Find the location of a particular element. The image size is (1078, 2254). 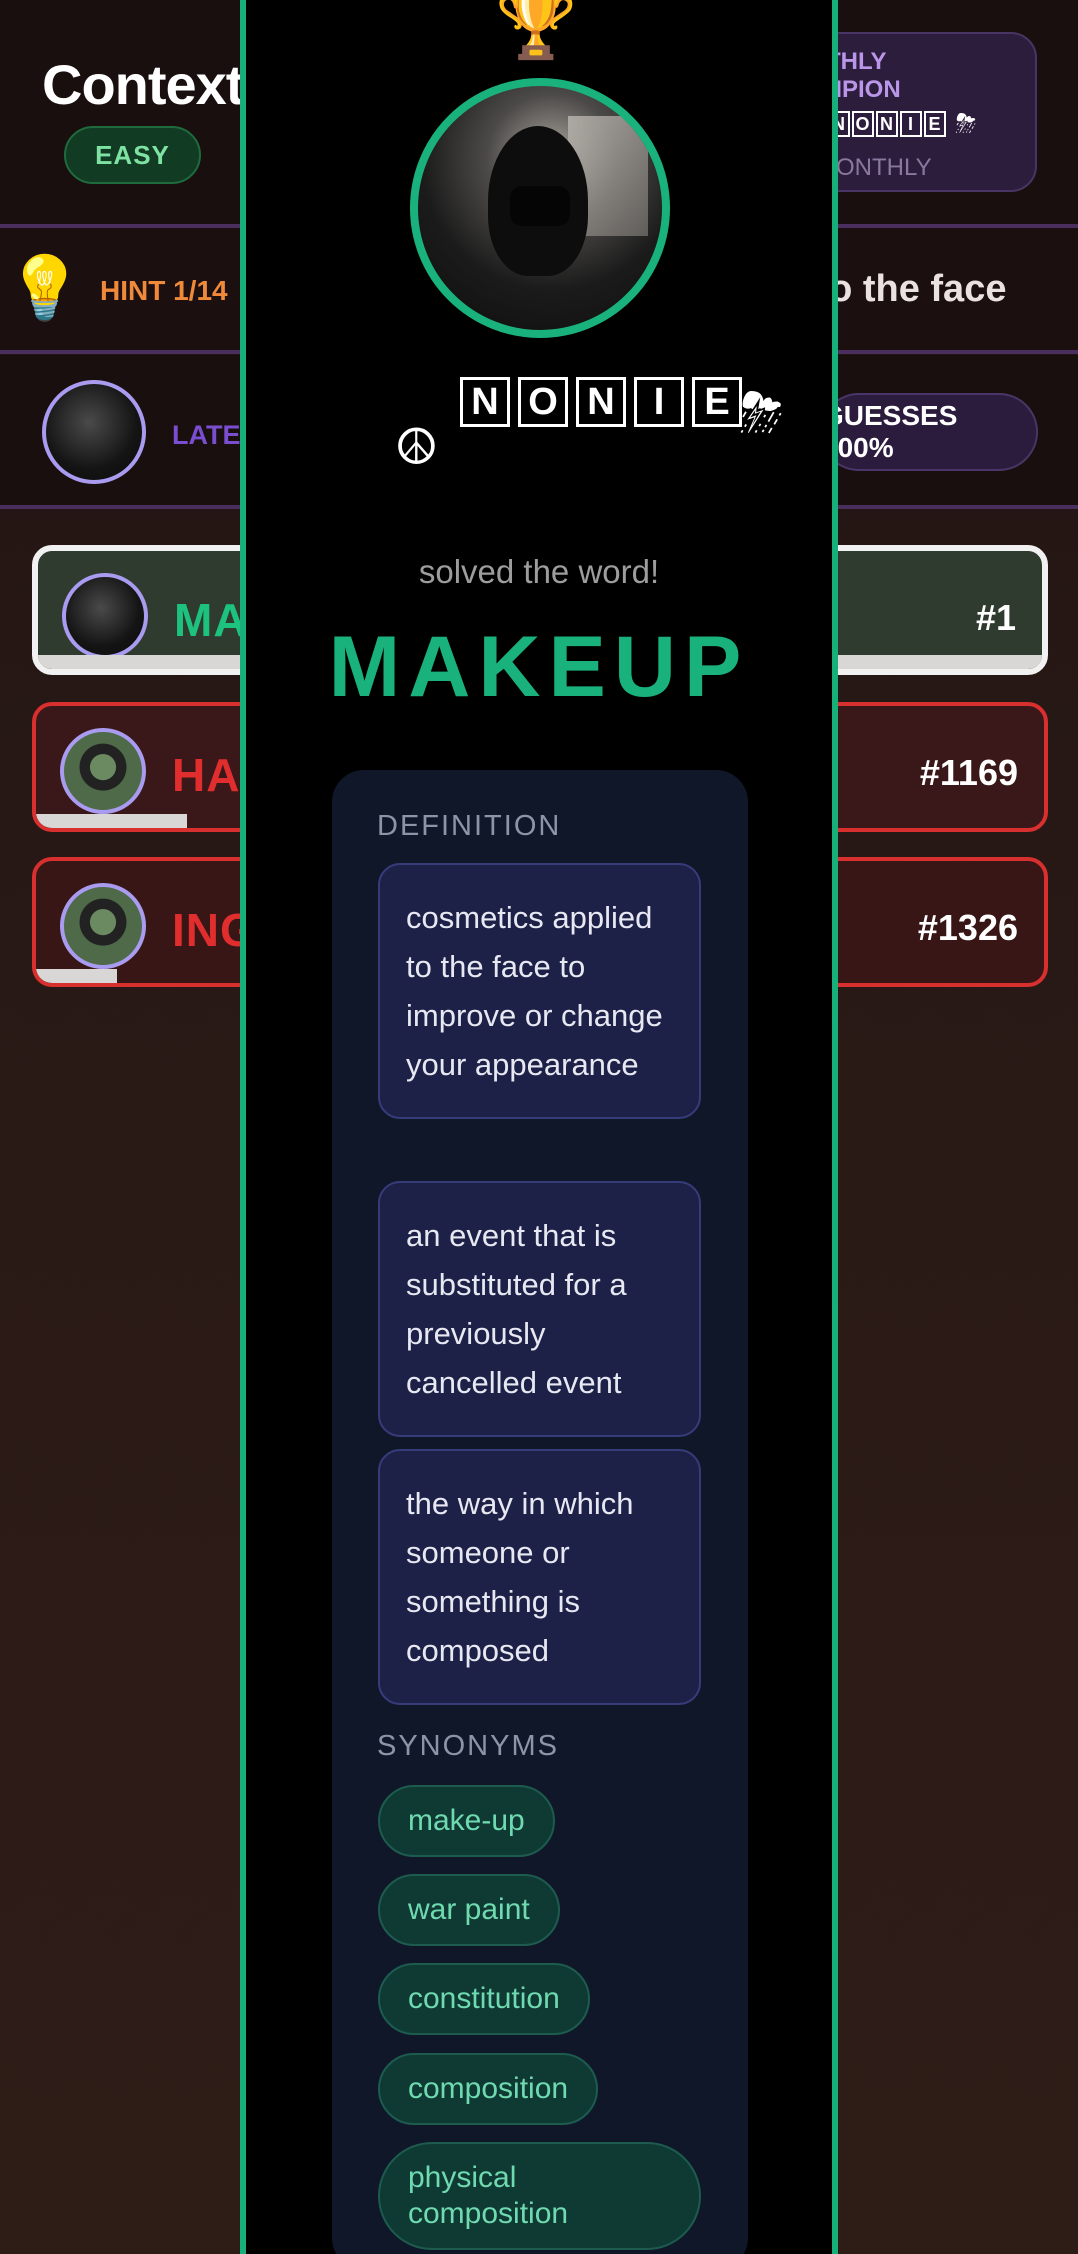

guesses-text: GUESSES 100% is located at coordinates (890, 431).